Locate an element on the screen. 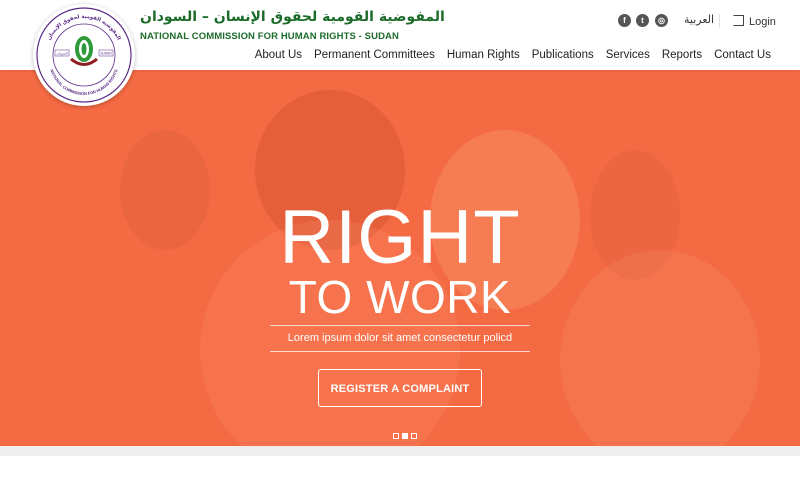 The height and width of the screenshot is (504, 800). nav-item-publications: Publications is located at coordinates (563, 55).